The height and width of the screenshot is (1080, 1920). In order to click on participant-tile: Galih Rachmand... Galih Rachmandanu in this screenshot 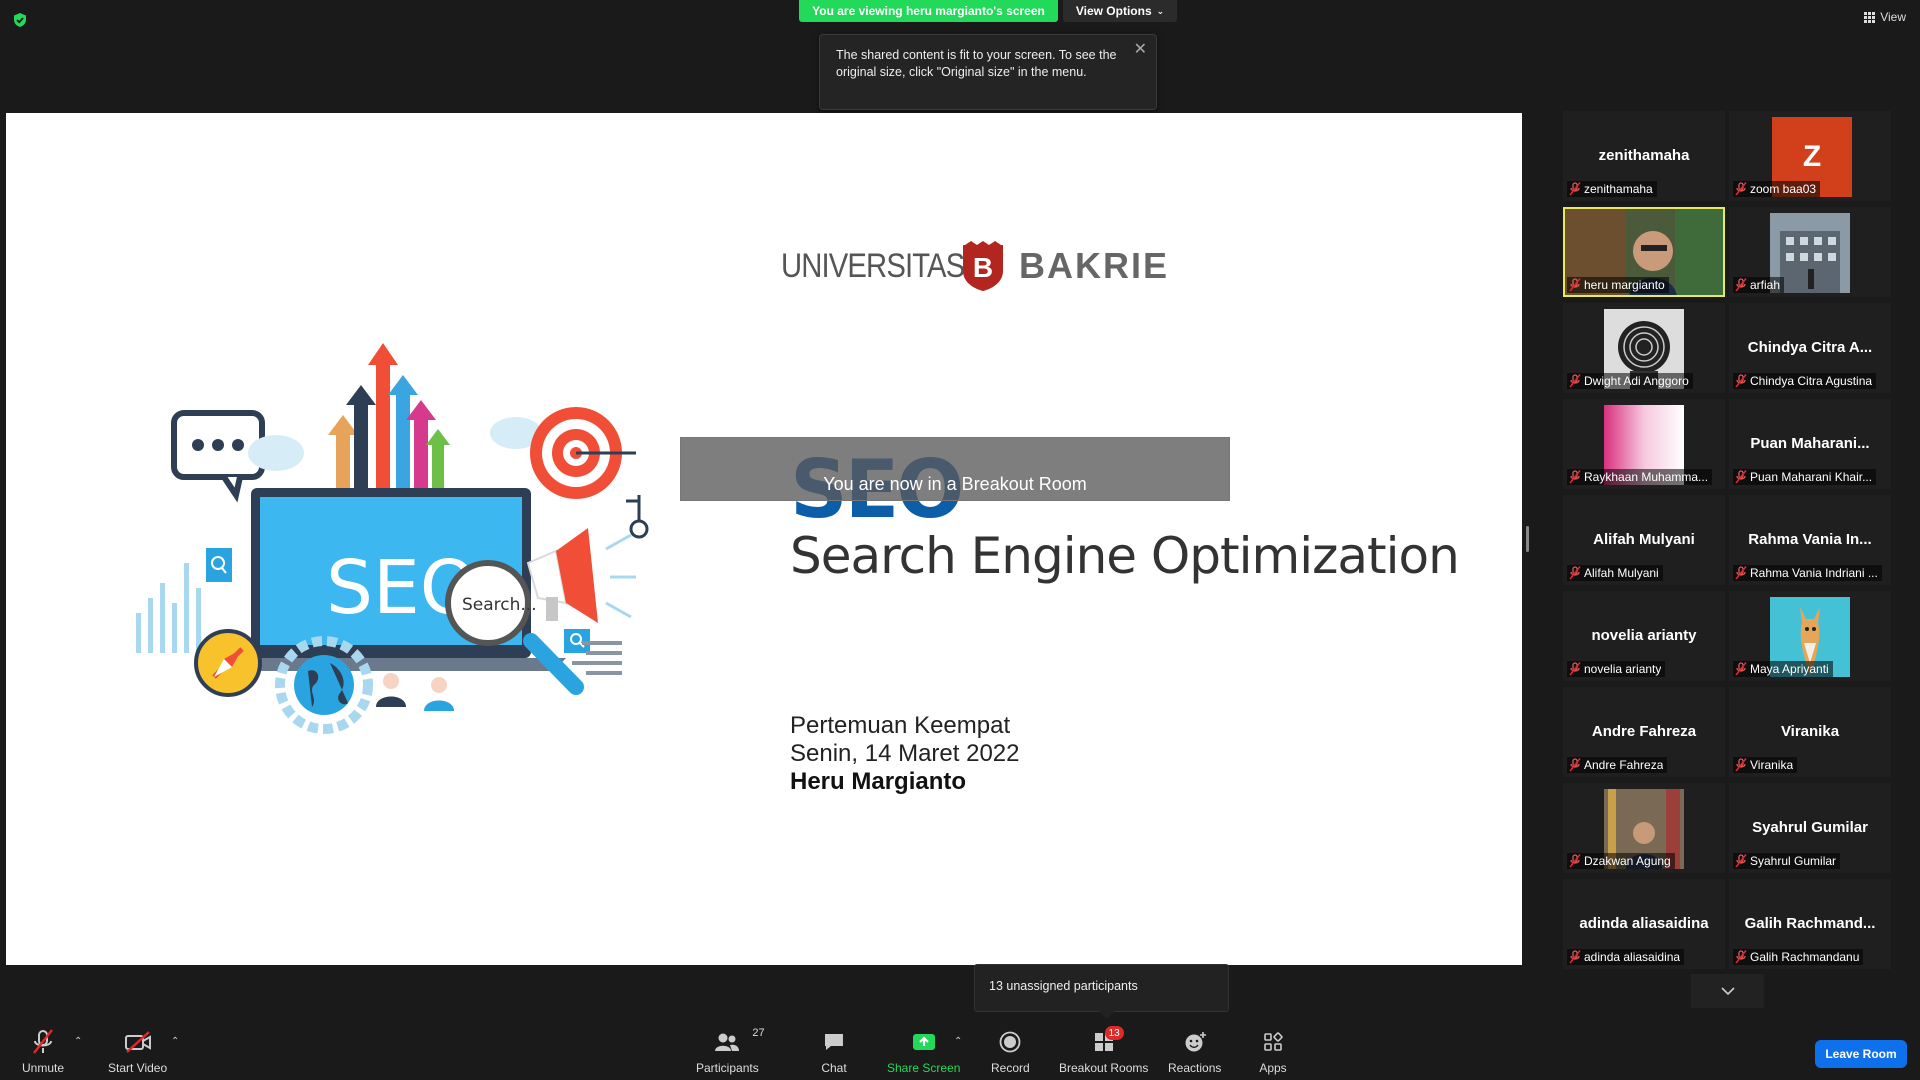, I will do `click(1810, 924)`.